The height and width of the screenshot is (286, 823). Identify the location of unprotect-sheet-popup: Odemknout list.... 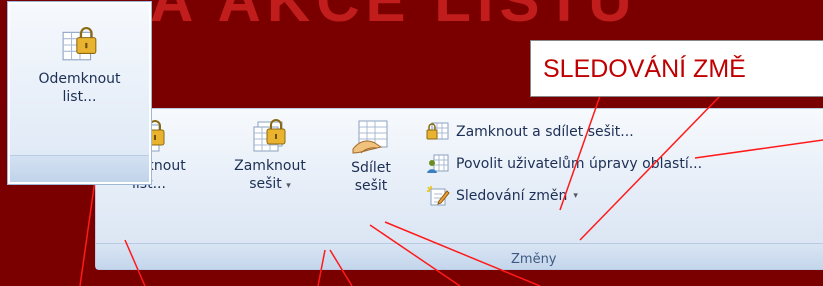
(79, 93).